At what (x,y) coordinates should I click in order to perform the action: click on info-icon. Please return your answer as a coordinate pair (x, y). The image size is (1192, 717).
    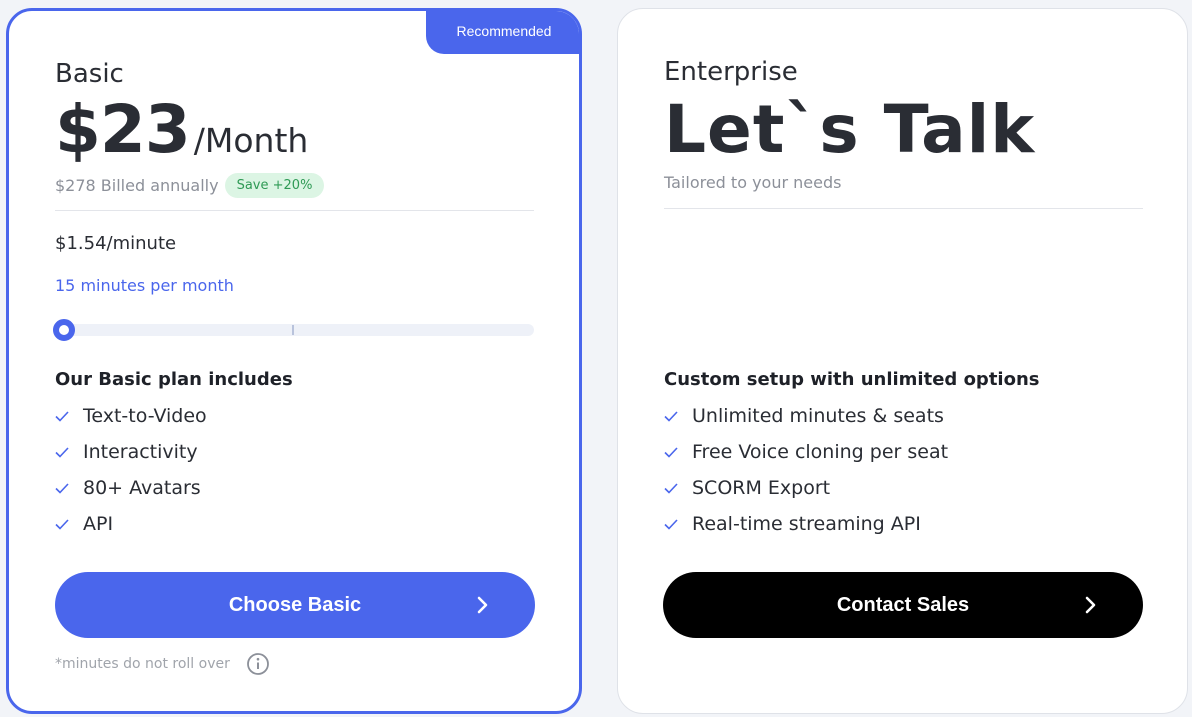
    Looking at the image, I should click on (258, 664).